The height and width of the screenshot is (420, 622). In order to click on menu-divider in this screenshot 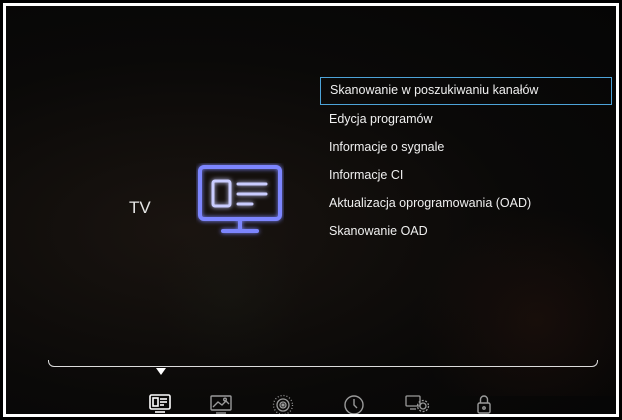, I will do `click(323, 364)`.